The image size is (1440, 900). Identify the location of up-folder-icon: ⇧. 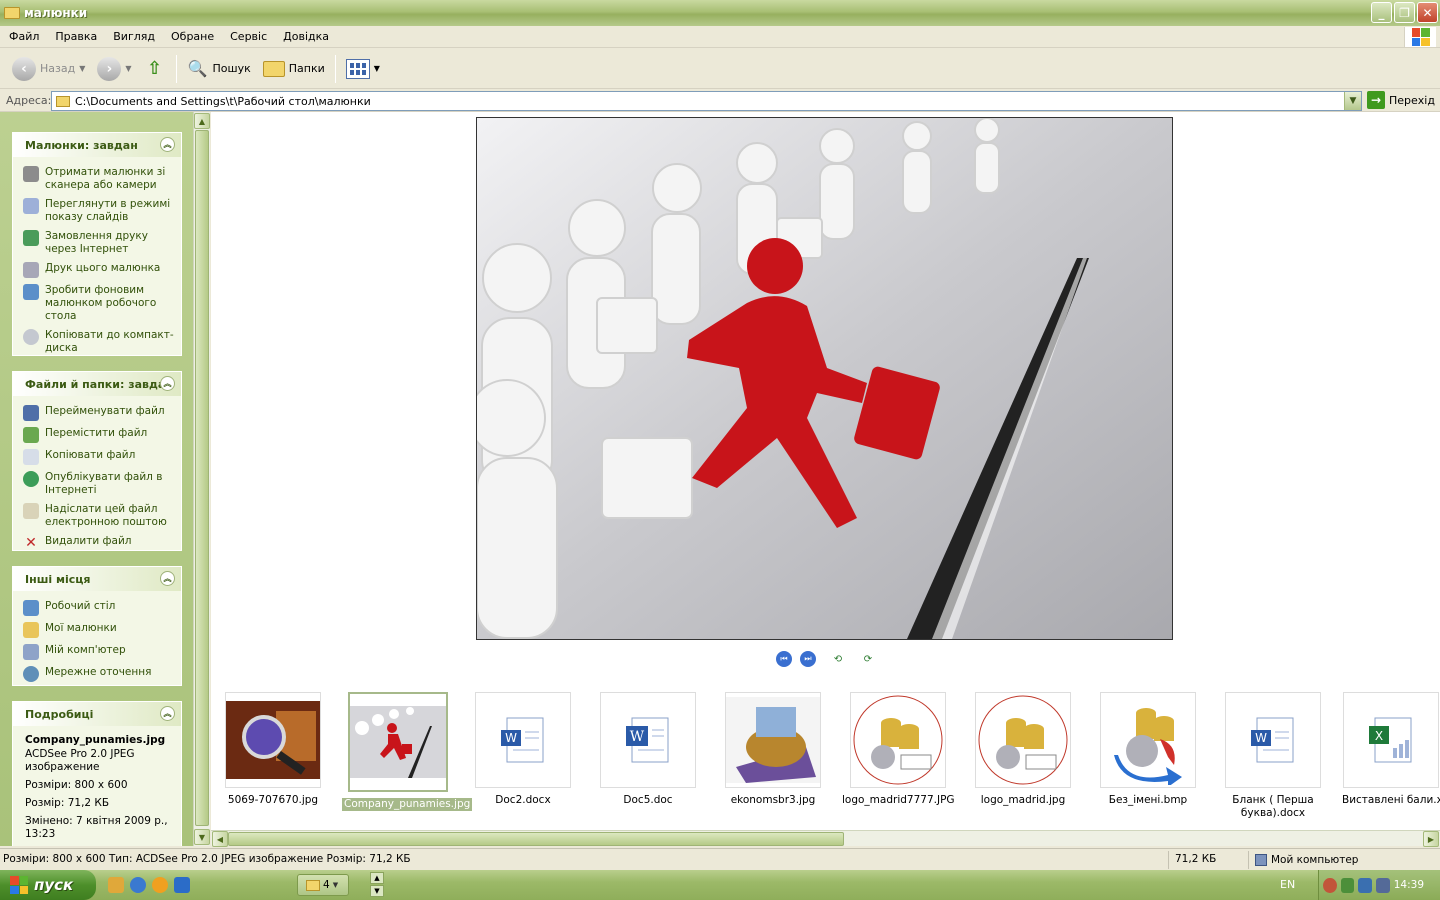
(154, 68).